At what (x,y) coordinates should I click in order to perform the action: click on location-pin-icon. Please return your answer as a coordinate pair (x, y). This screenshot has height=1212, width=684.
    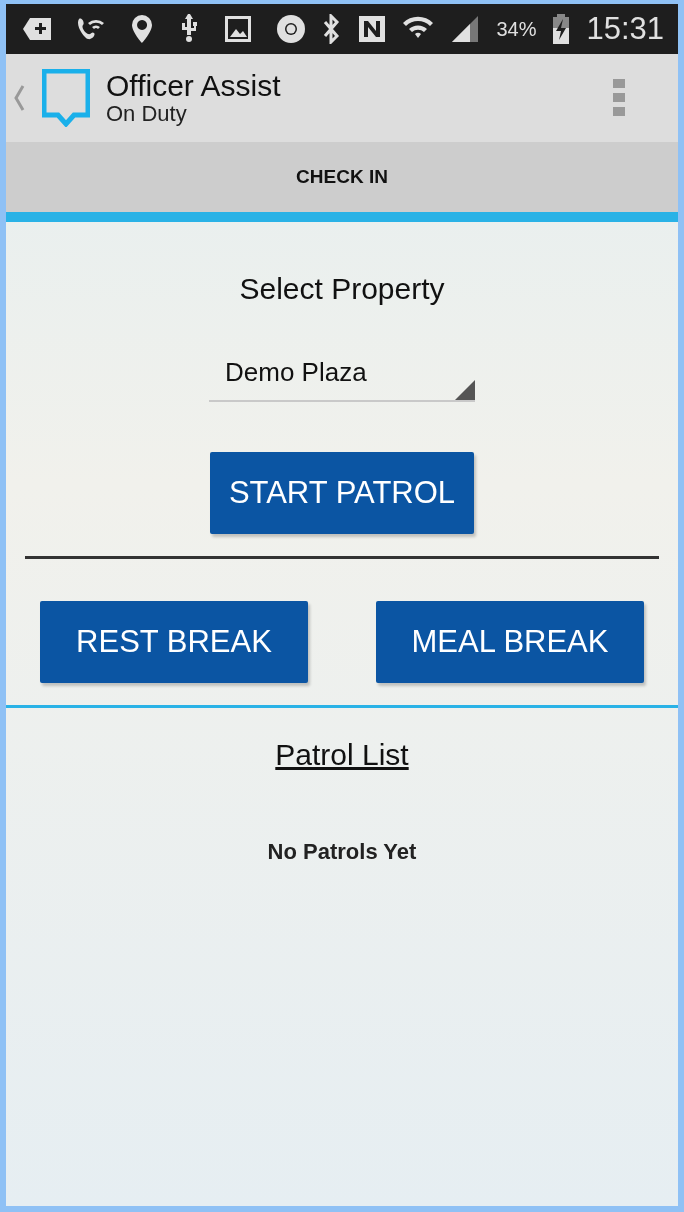
    Looking at the image, I should click on (142, 29).